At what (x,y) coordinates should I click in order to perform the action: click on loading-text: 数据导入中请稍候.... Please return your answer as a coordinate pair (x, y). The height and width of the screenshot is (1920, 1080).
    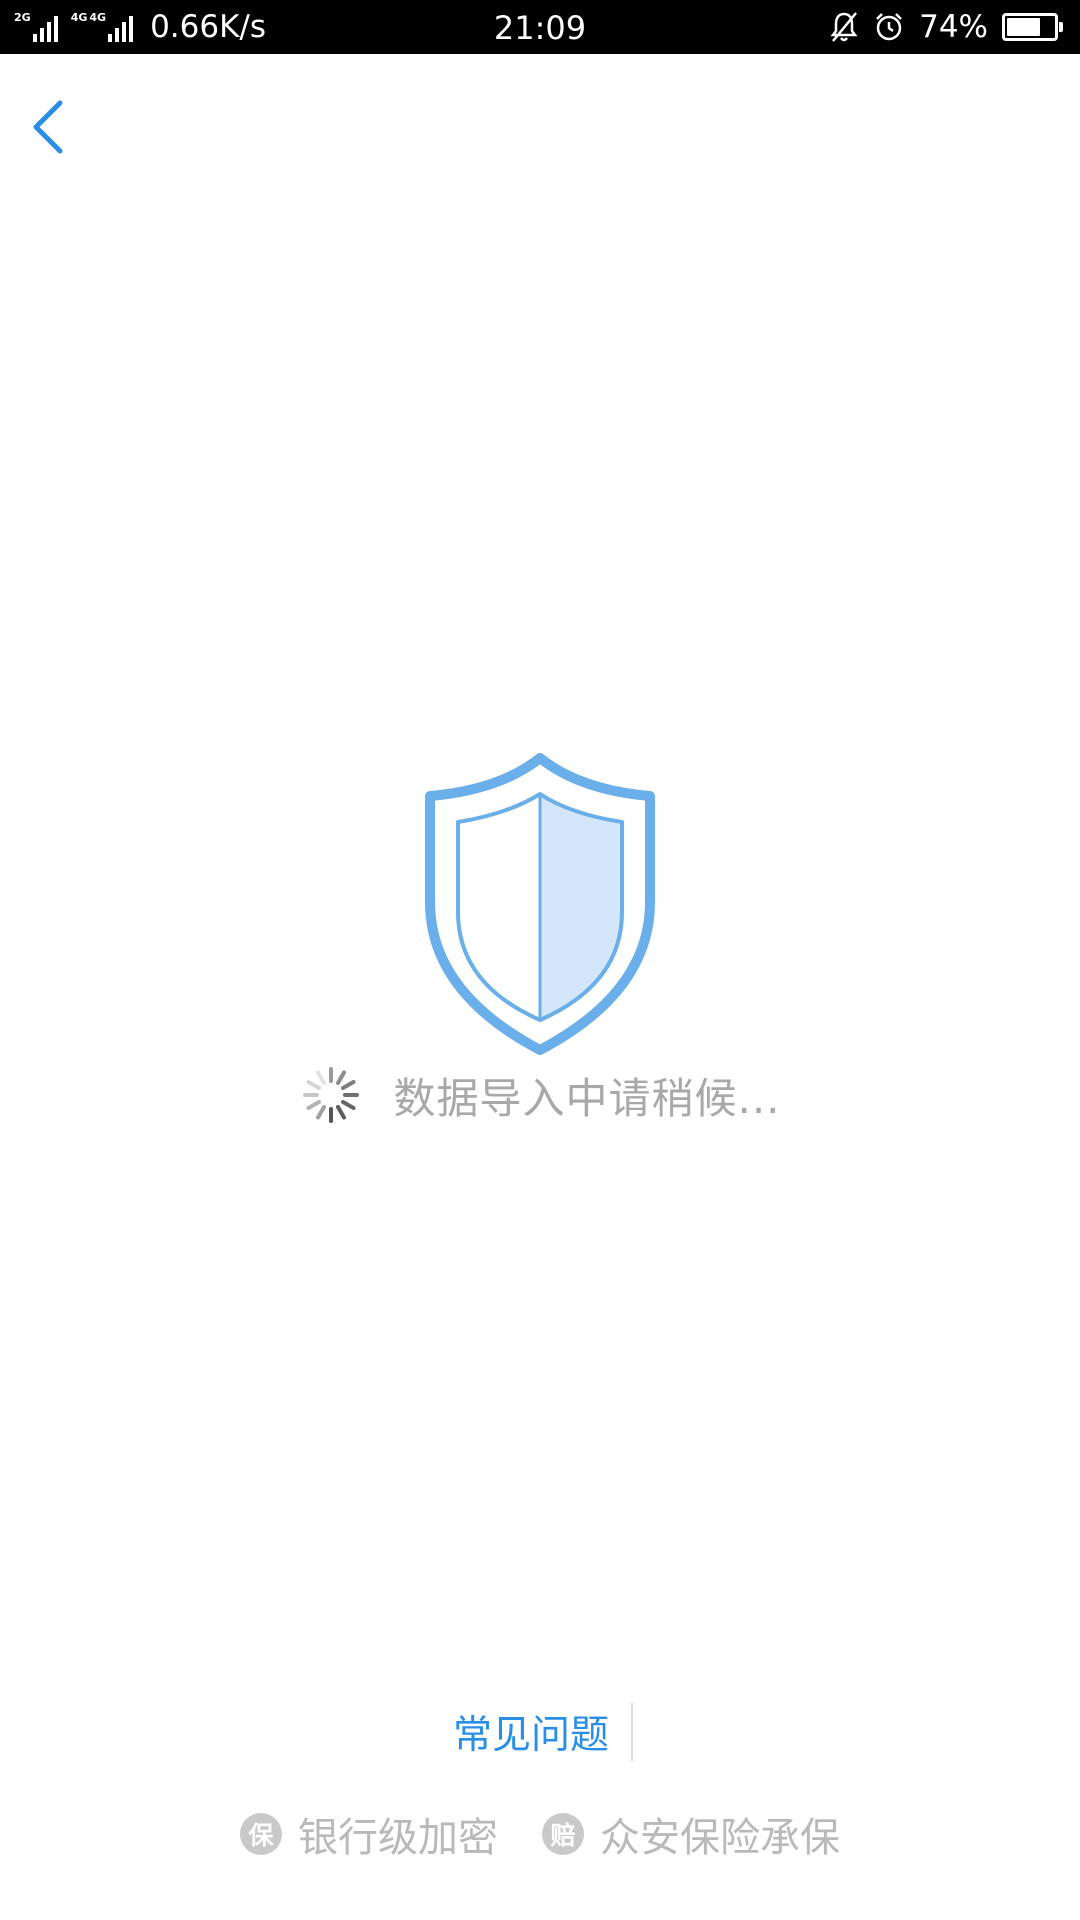
    Looking at the image, I should click on (587, 1098).